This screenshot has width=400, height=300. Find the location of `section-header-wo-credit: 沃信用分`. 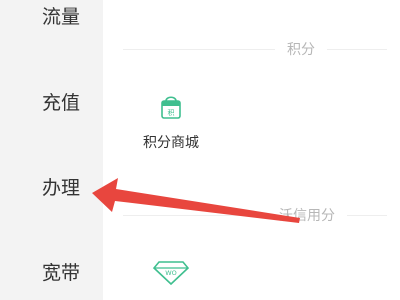

section-header-wo-credit: 沃信用分 is located at coordinates (307, 216).